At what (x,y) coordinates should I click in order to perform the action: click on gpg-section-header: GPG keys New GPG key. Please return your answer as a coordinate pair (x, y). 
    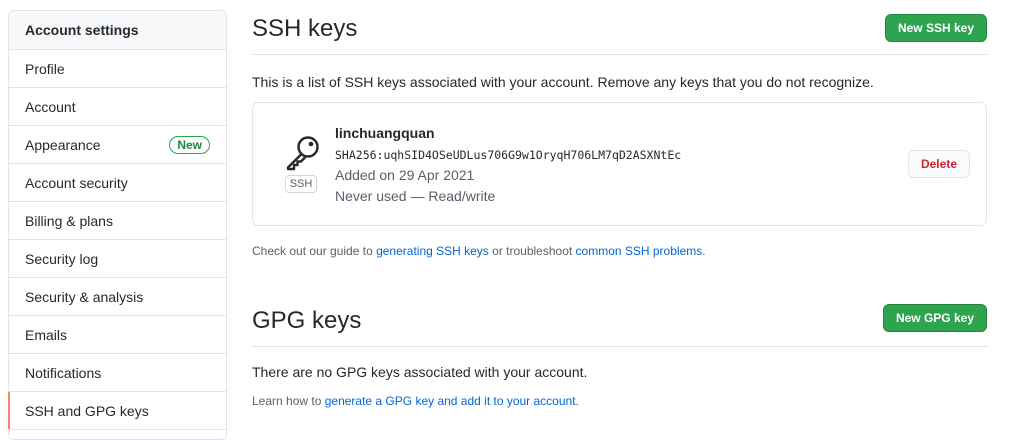
    Looking at the image, I should click on (620, 318).